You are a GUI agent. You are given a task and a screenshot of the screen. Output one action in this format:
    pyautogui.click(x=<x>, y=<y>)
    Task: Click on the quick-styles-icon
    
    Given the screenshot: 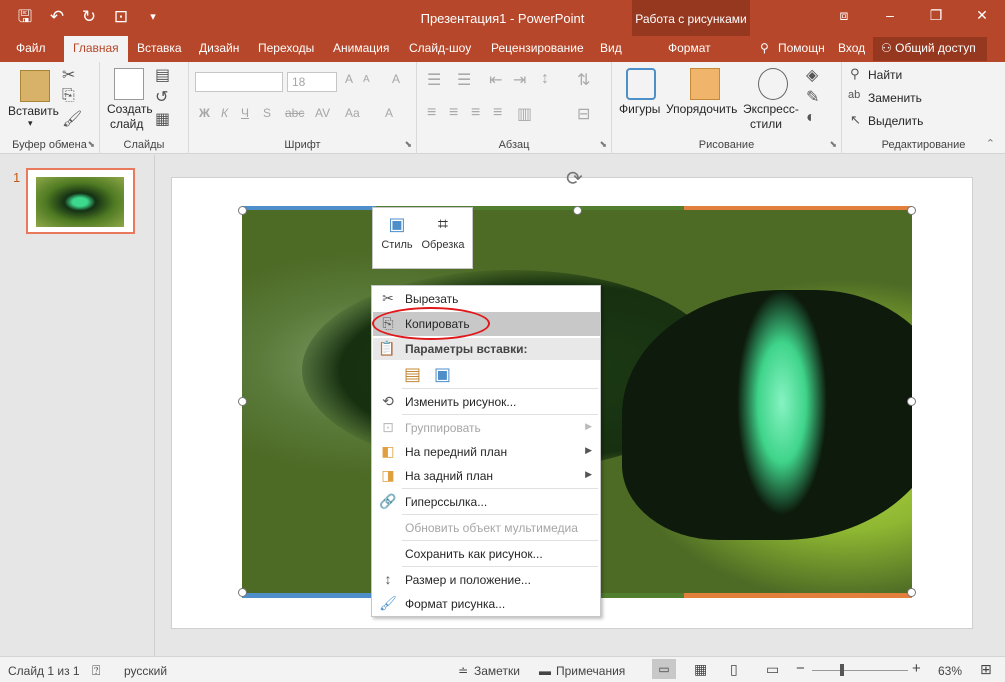 What is the action you would take?
    pyautogui.click(x=773, y=84)
    